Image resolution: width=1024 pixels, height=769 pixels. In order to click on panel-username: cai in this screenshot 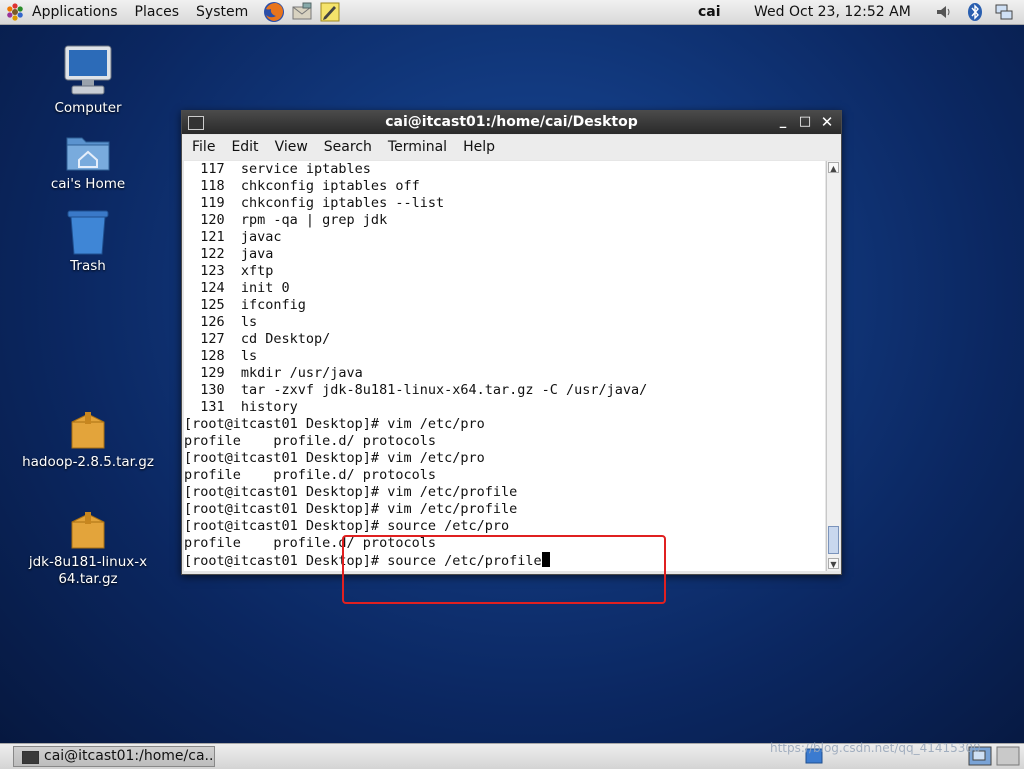, I will do `click(709, 12)`.